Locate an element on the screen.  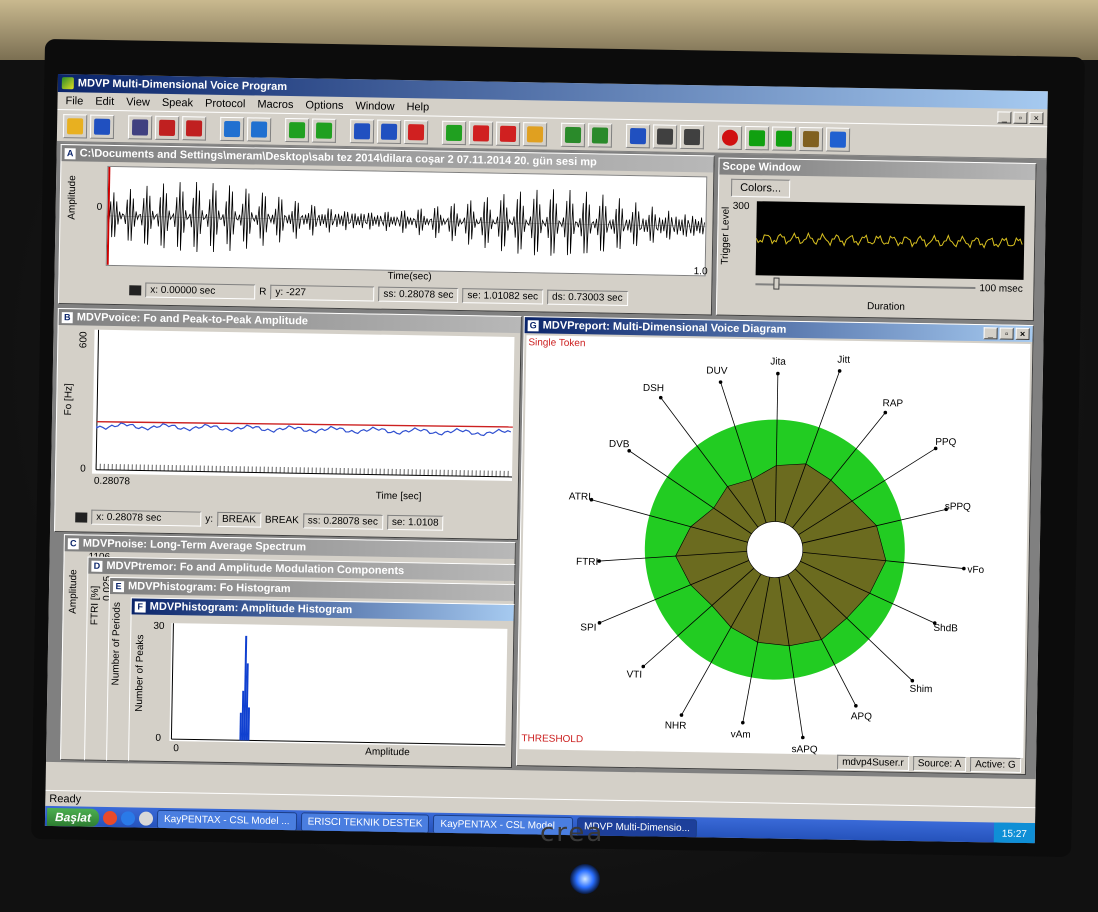
system-tray: 15:27 is located at coordinates (1014, 833).